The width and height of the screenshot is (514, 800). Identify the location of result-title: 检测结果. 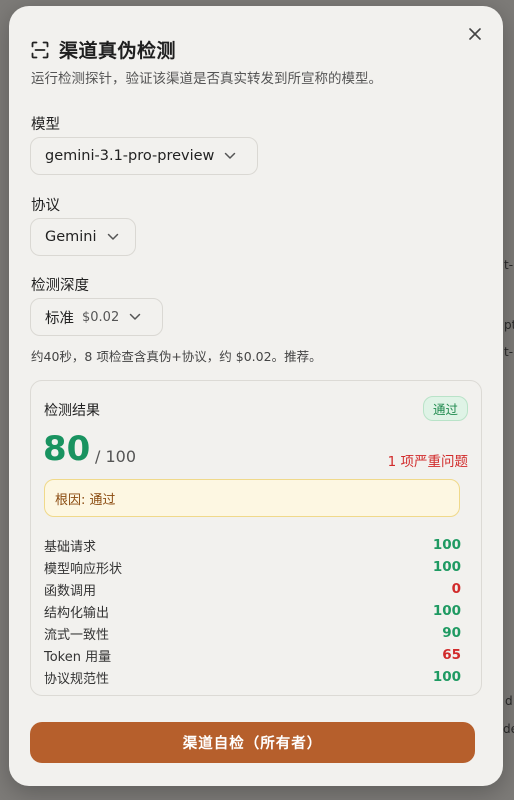
(72, 411).